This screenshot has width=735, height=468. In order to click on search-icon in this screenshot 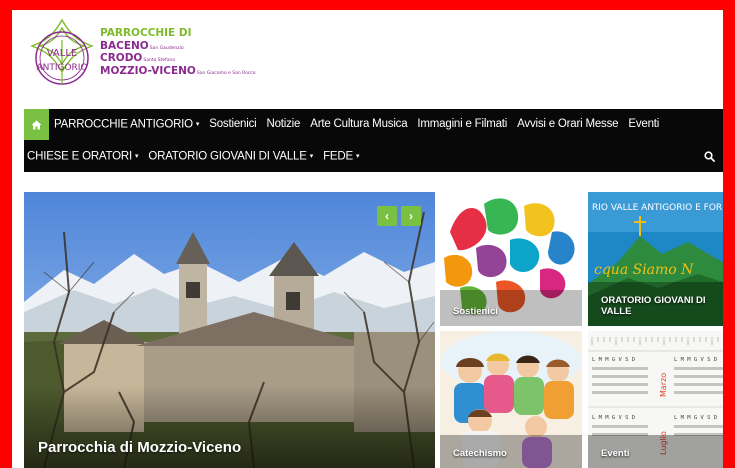, I will do `click(709, 156)`.